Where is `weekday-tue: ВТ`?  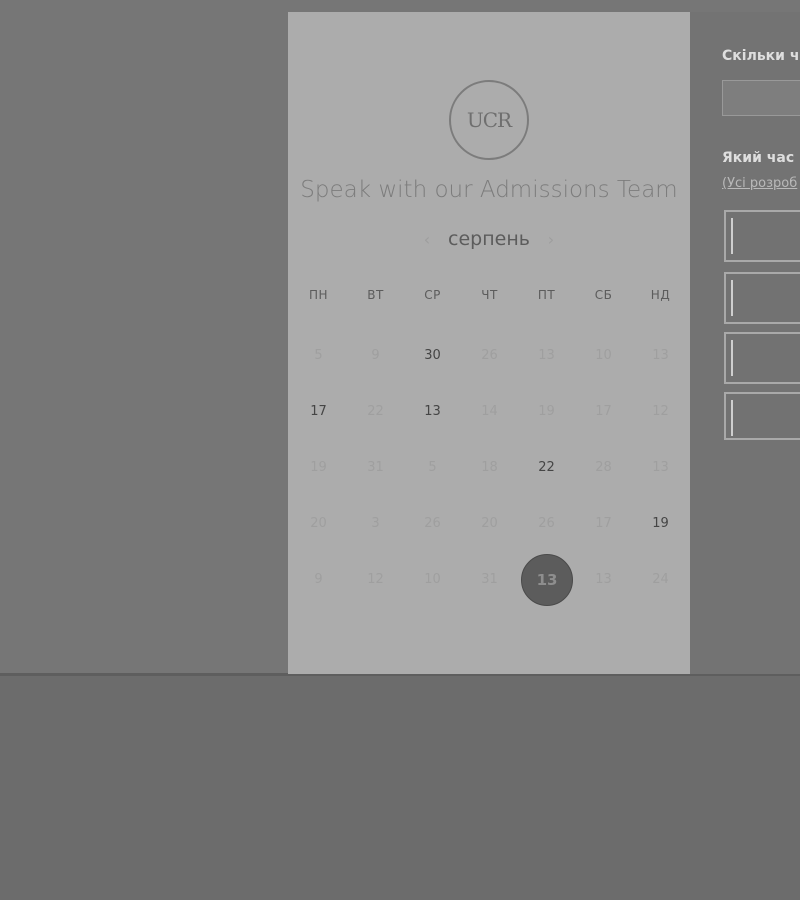 weekday-tue: ВТ is located at coordinates (375, 295).